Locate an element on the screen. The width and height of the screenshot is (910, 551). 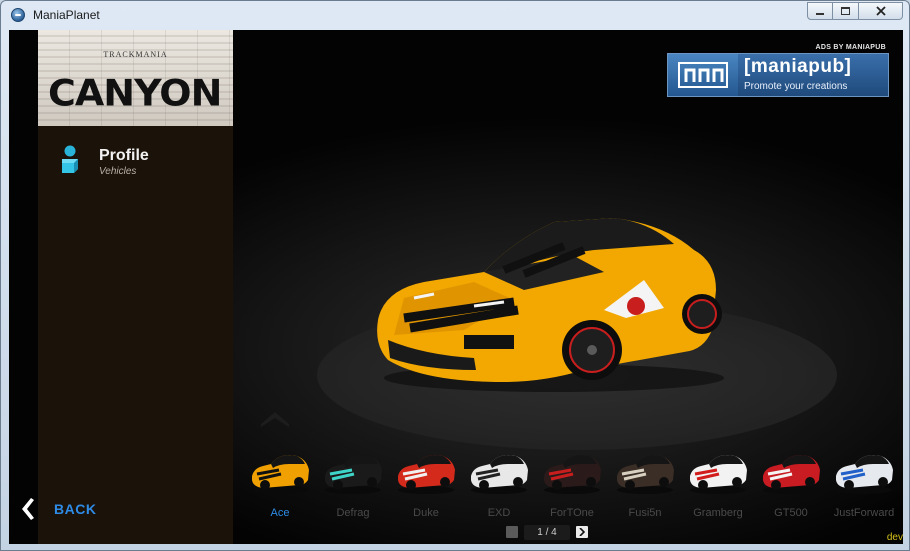
vehicle-item: Duke is located at coordinates (426, 486).